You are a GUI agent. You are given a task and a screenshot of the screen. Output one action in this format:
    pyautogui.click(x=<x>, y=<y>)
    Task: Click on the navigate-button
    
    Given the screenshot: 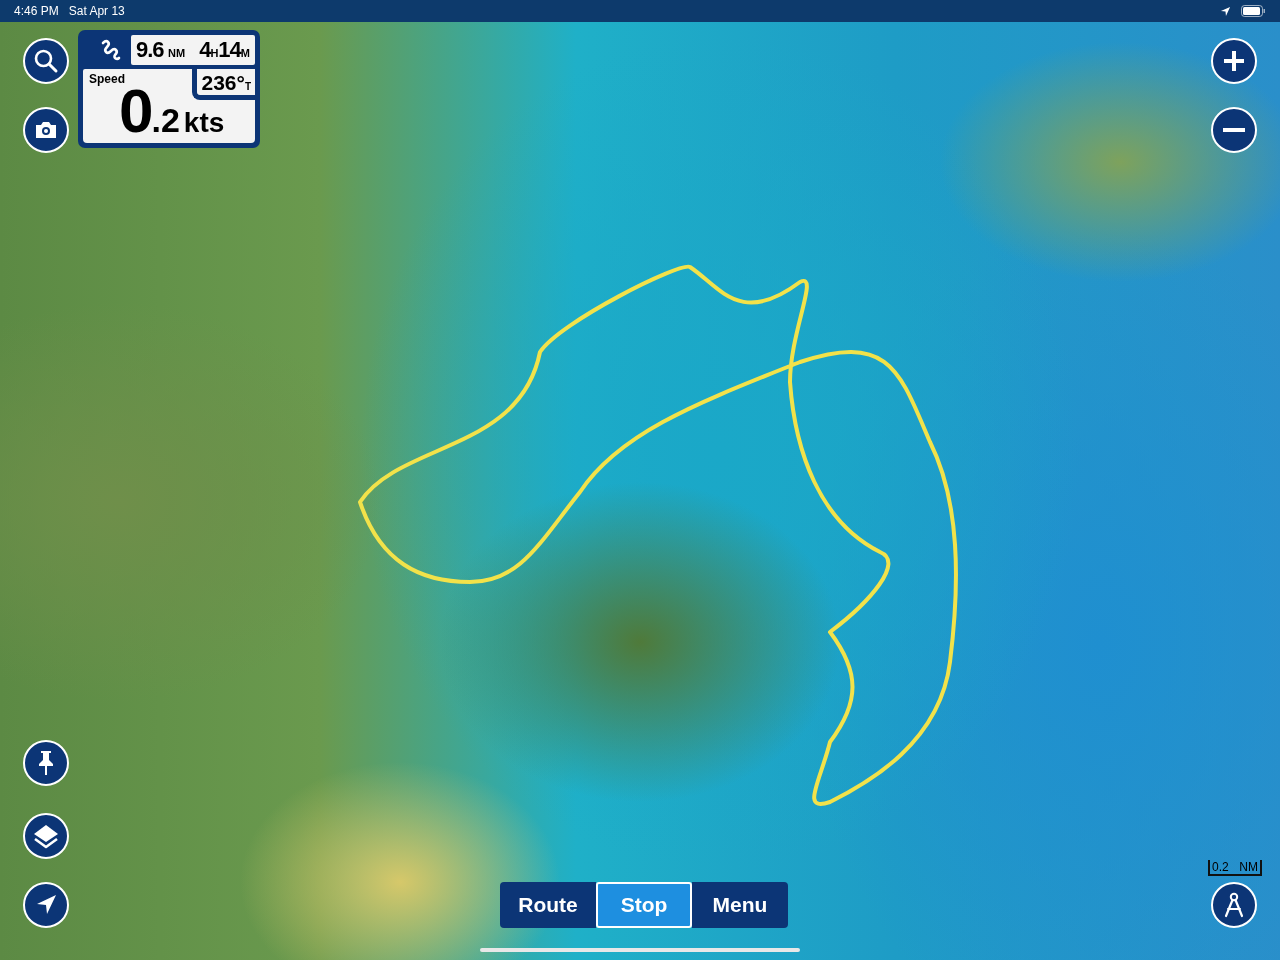 What is the action you would take?
    pyautogui.click(x=46, y=905)
    